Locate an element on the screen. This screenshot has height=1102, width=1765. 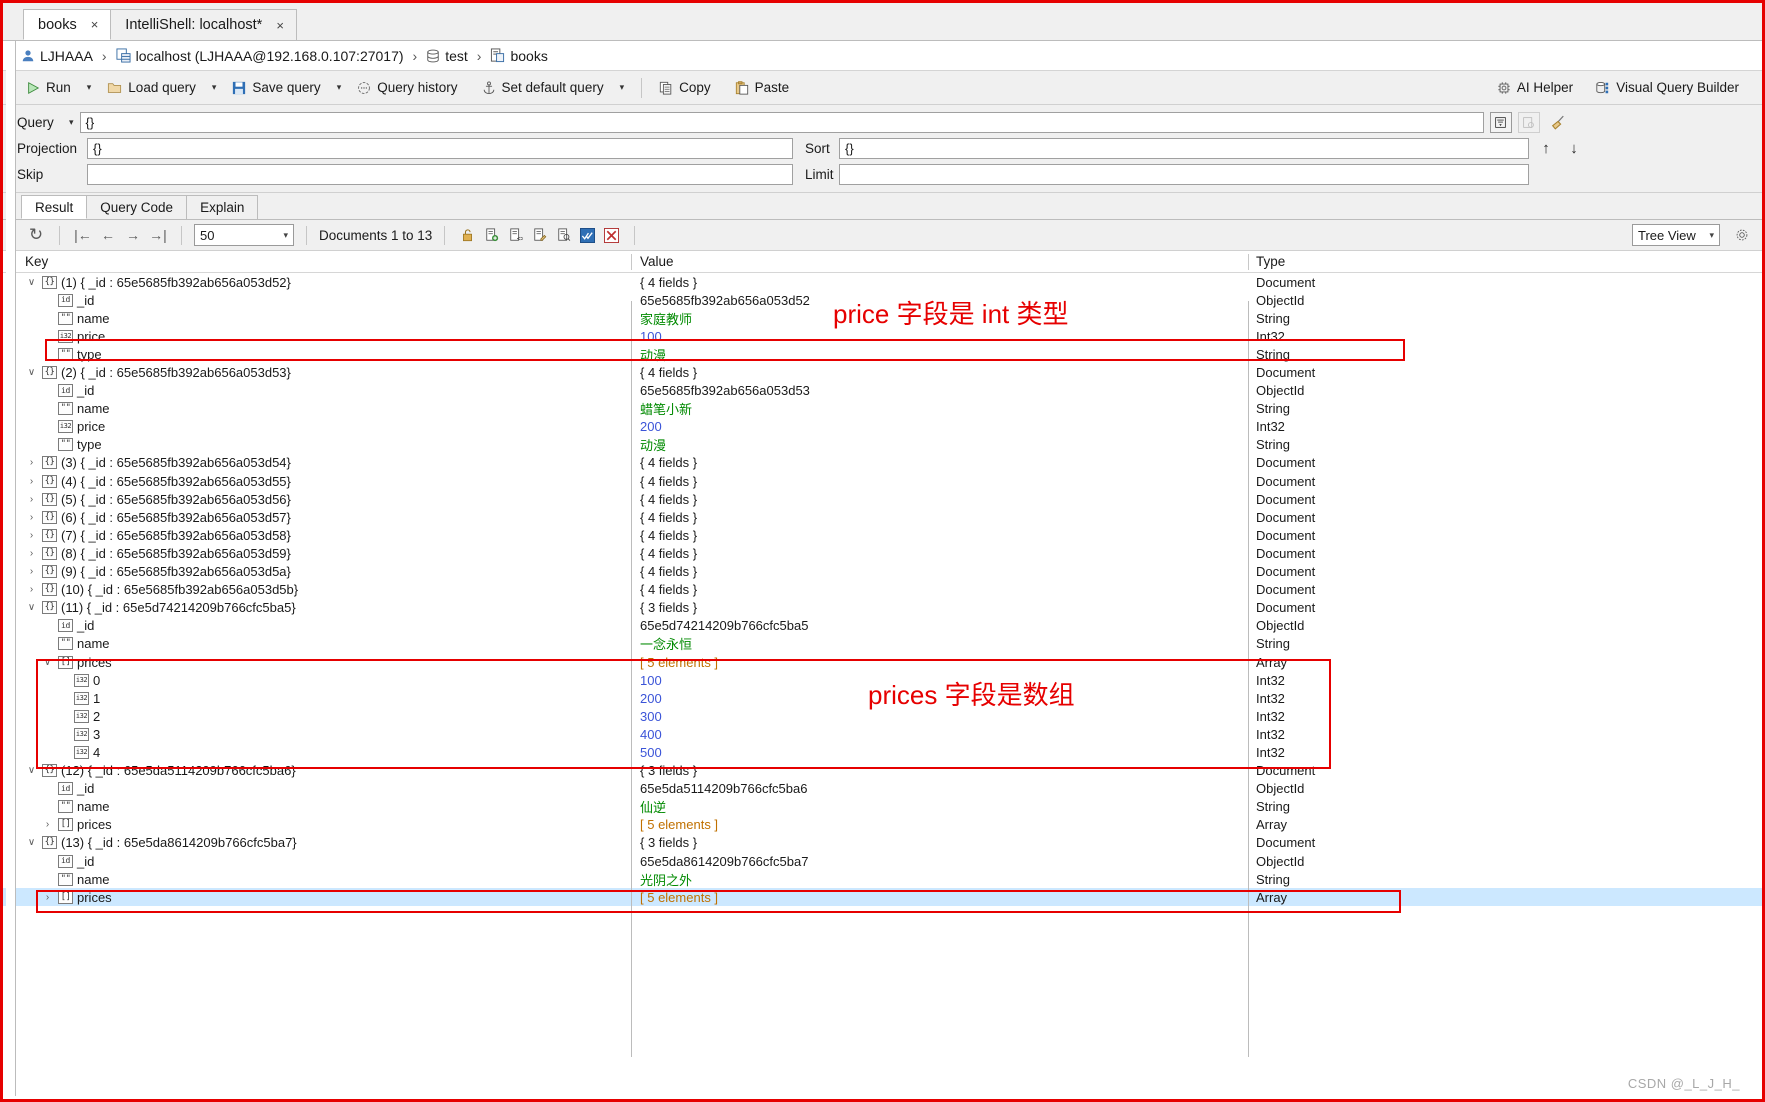
tab-books: books × is located at coordinates (67, 24).